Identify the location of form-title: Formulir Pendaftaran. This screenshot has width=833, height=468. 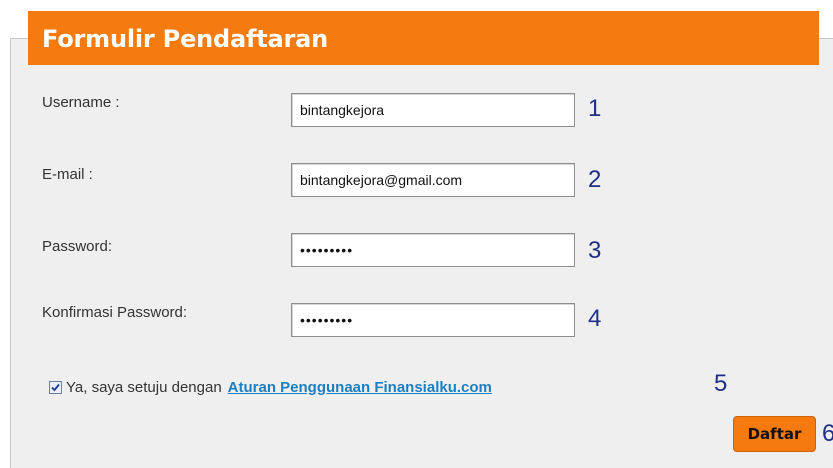
(185, 39).